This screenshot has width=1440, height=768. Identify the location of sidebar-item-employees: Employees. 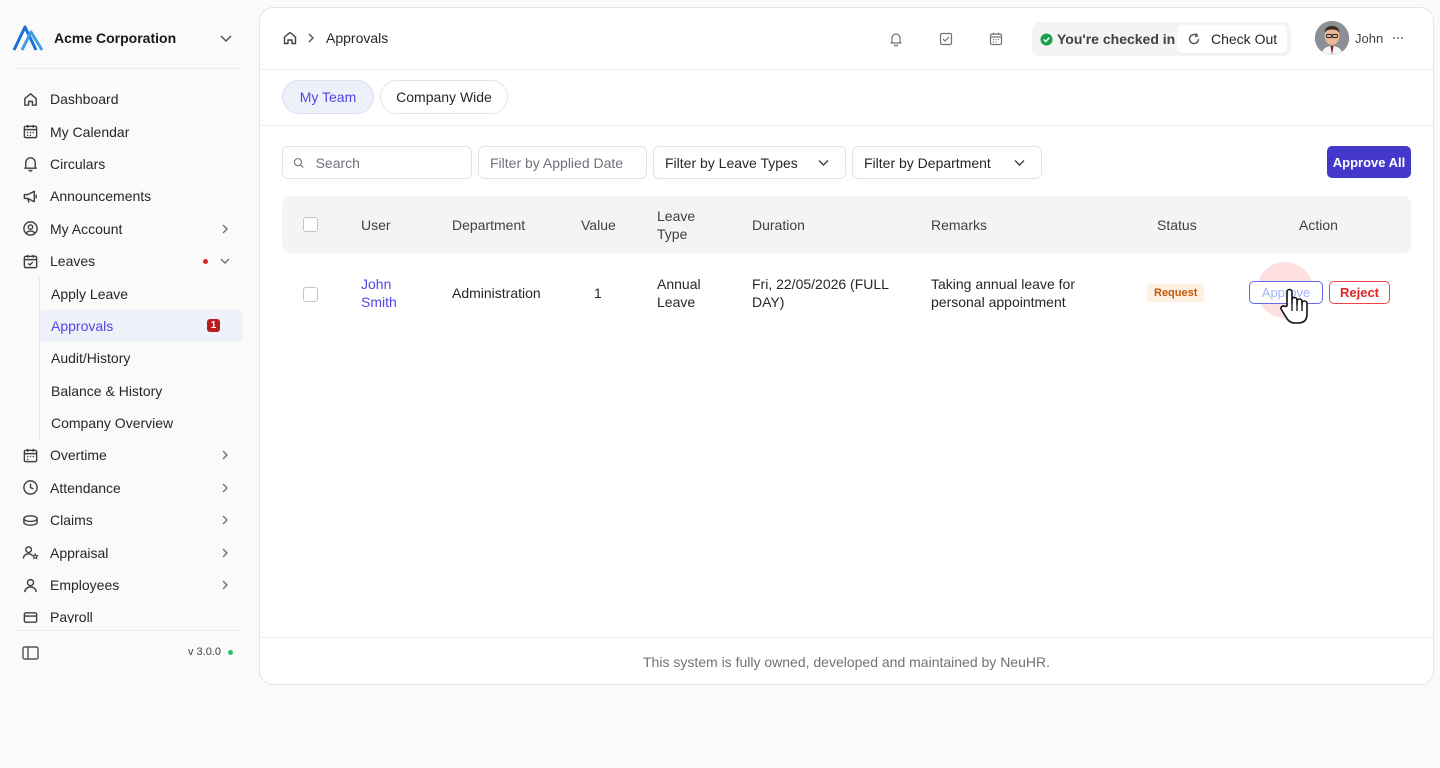
(127, 585).